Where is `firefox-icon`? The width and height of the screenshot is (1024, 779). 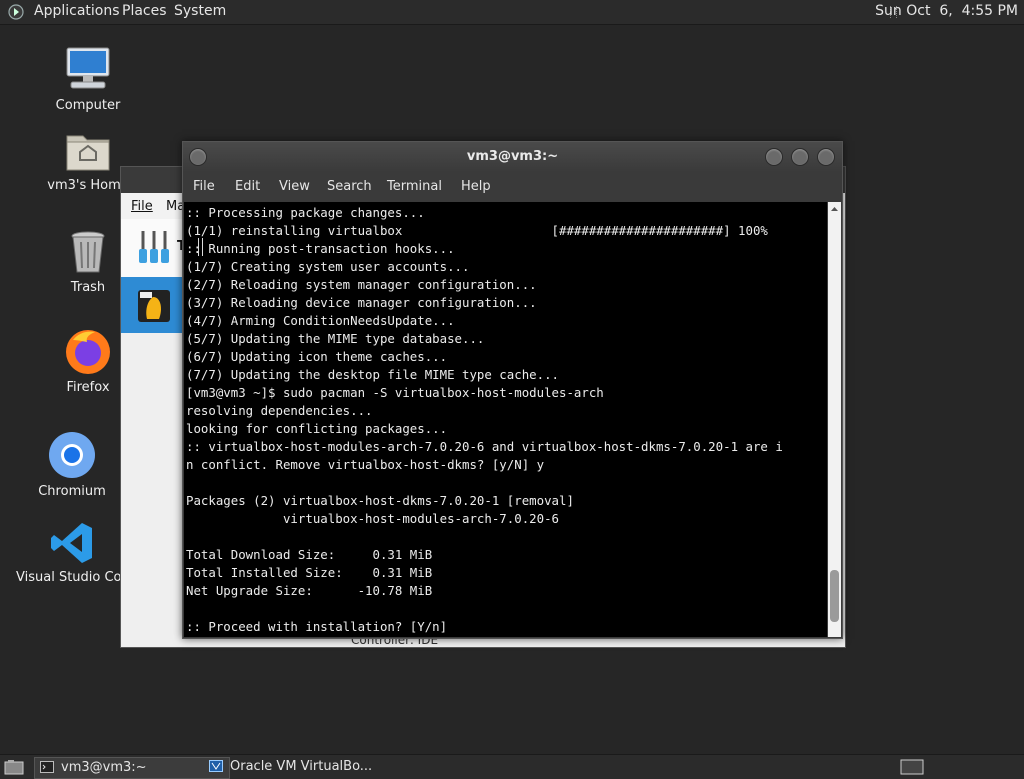
firefox-icon is located at coordinates (88, 352).